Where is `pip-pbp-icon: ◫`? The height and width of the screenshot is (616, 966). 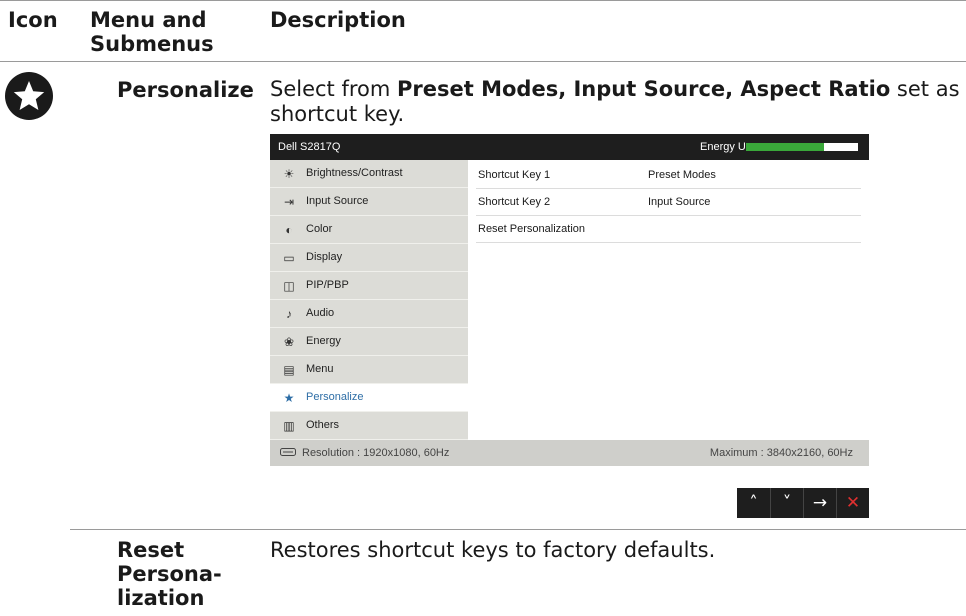 pip-pbp-icon: ◫ is located at coordinates (289, 286).